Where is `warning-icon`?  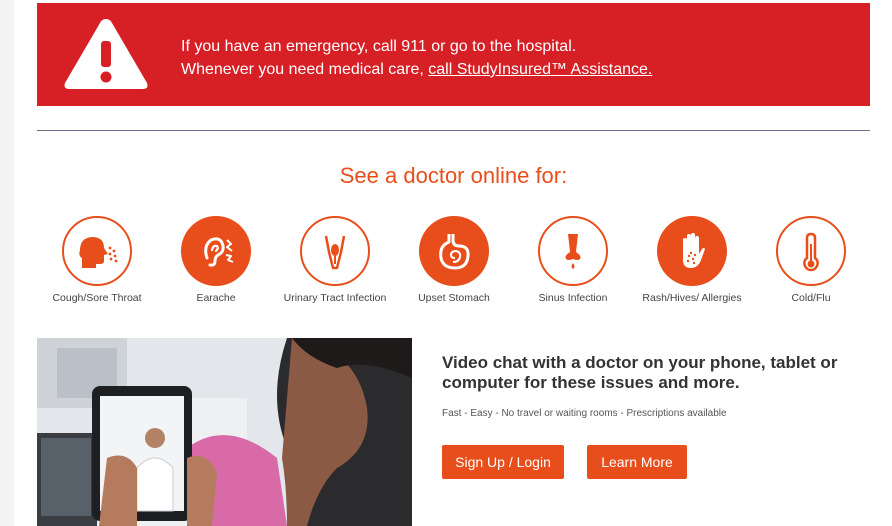
warning-icon is located at coordinates (106, 54).